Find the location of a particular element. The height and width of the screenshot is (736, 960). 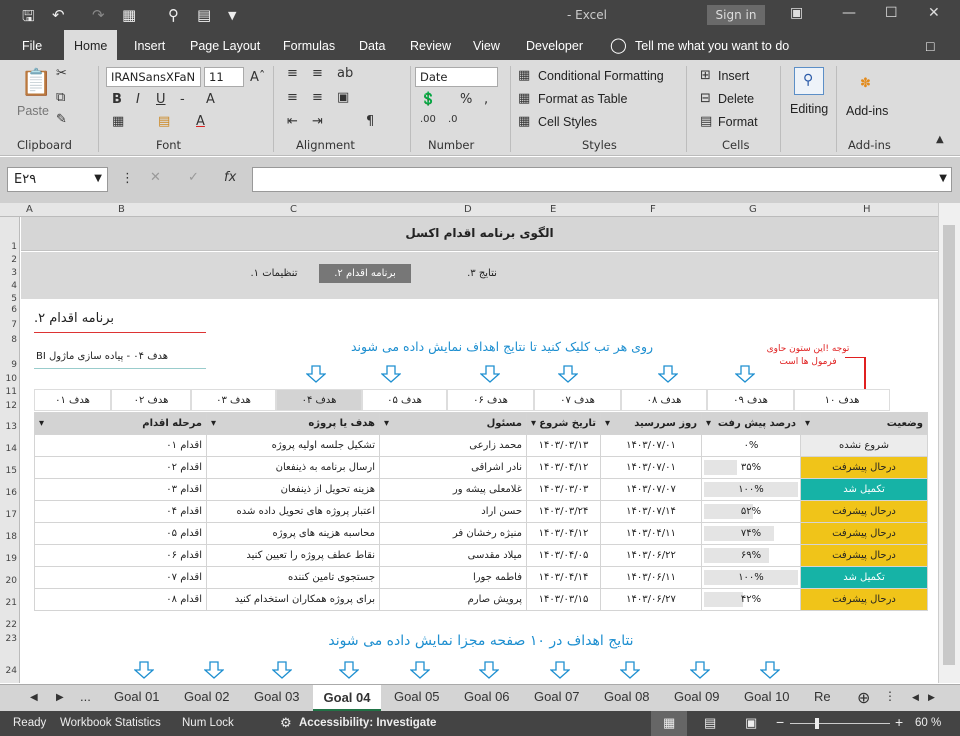

goal-tab-07: هدف ۰۷ is located at coordinates (577, 400).